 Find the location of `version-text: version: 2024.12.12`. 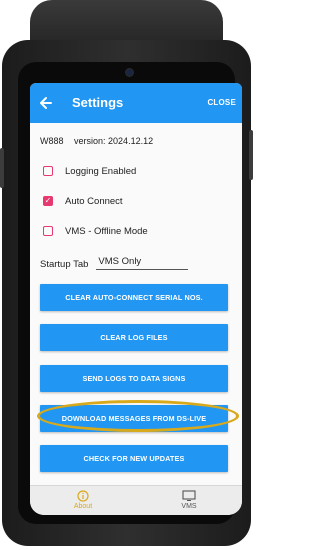

version-text: version: 2024.12.12 is located at coordinates (114, 141).